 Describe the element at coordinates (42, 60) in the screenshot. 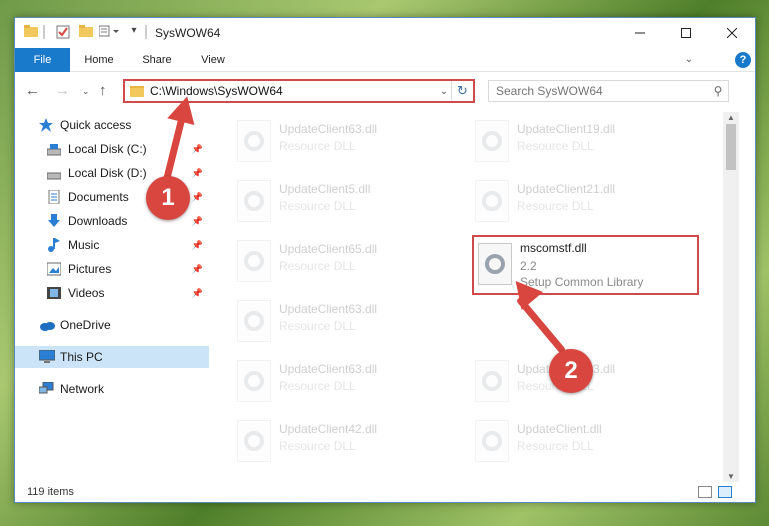

I see `tab-file: File` at that location.